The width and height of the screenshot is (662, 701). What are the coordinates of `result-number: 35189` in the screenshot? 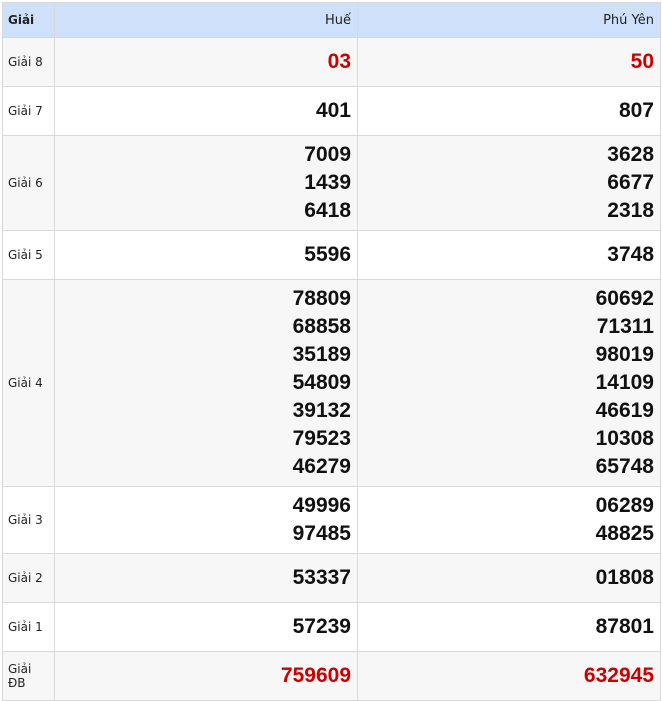 It's located at (321, 354).